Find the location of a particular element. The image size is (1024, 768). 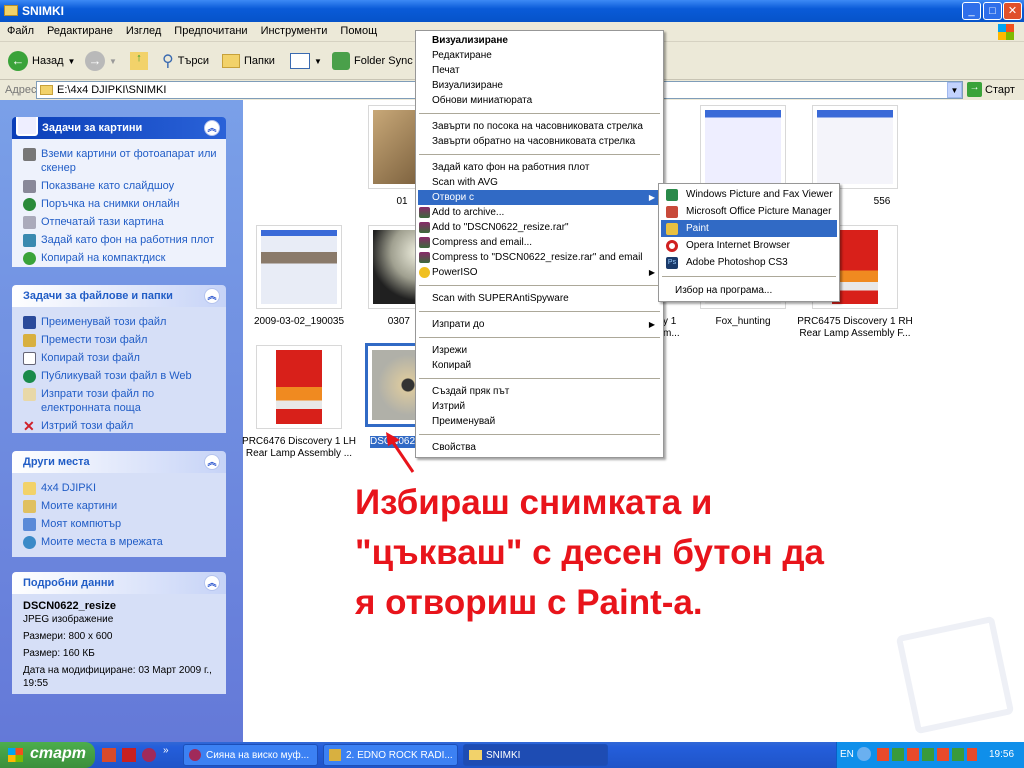

context-menu-item: PowerISO ▶ is located at coordinates (539, 272).